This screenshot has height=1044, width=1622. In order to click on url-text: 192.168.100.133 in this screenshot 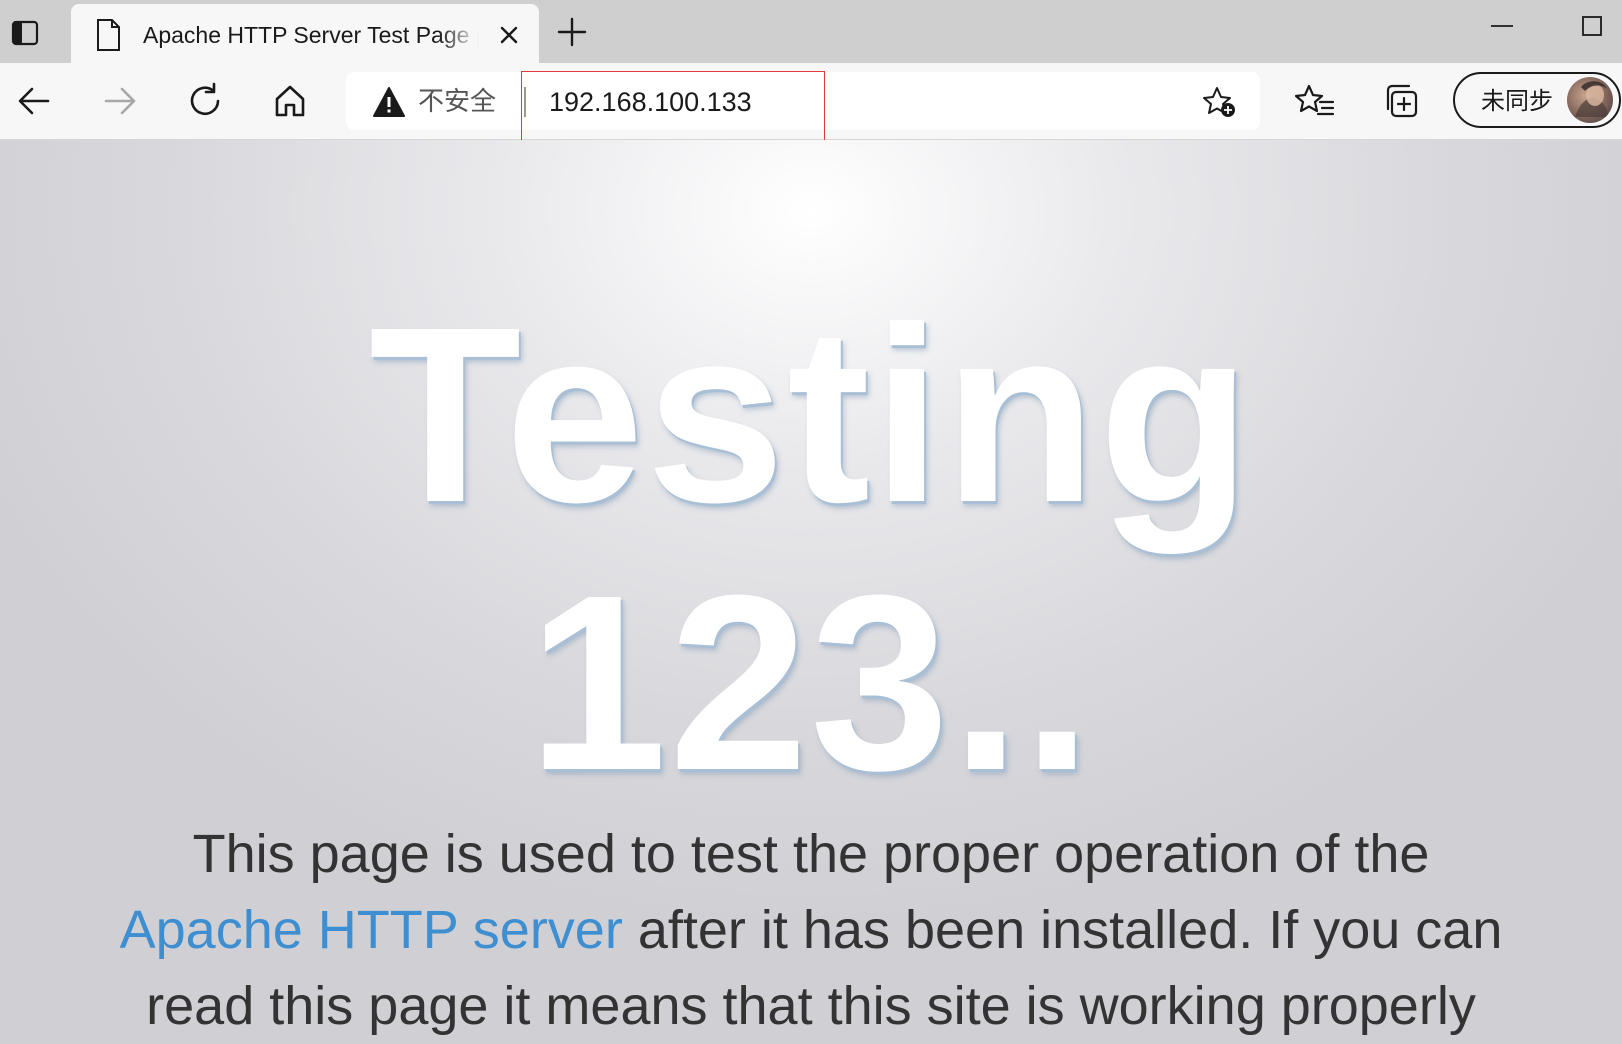, I will do `click(650, 102)`.